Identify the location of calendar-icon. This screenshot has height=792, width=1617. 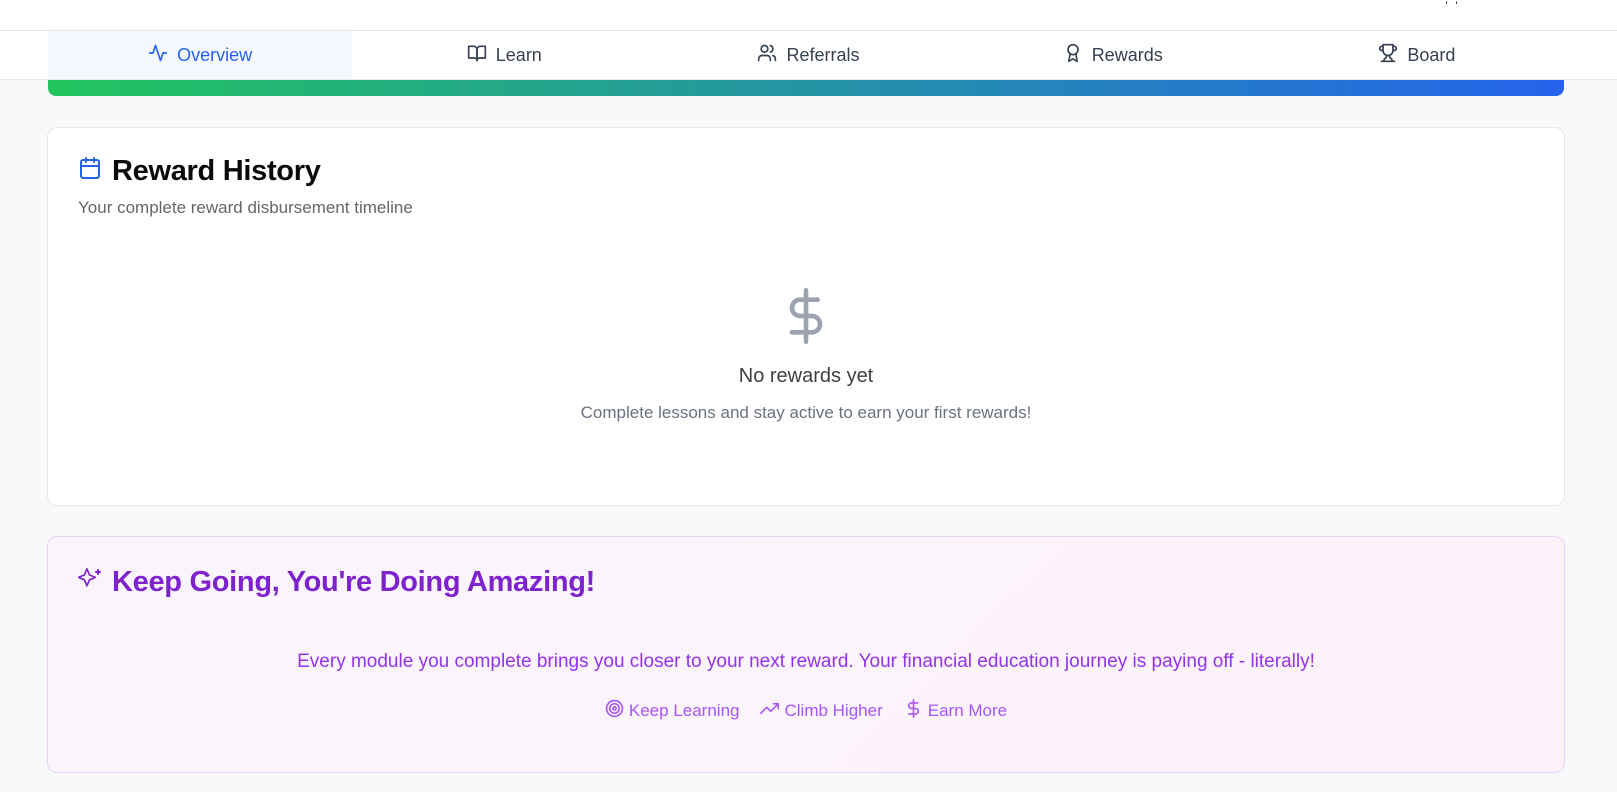
(90, 171).